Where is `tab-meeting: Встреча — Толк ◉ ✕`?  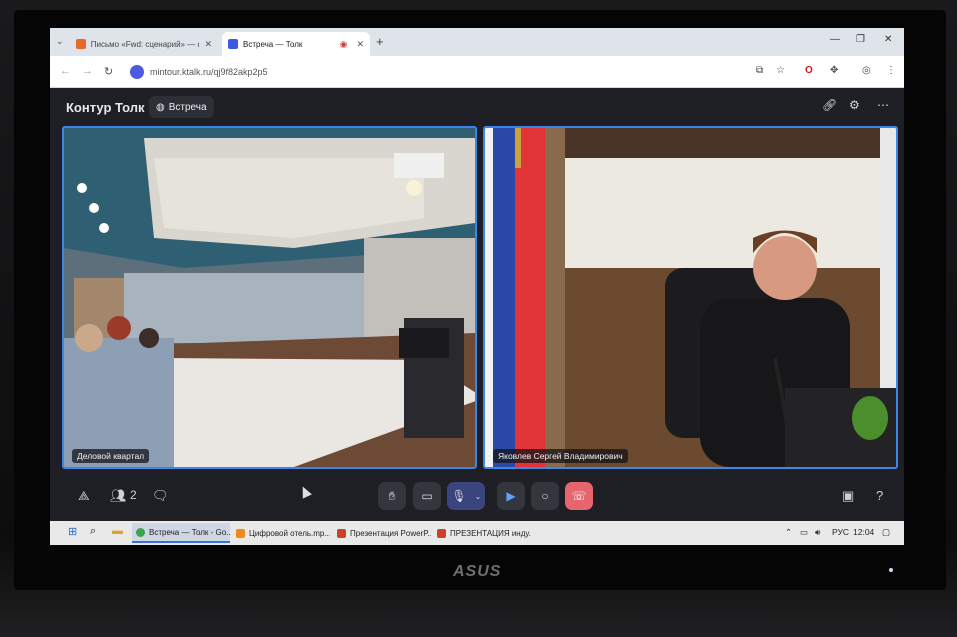
tab-meeting: Встреча — Толк ◉ ✕ is located at coordinates (296, 44).